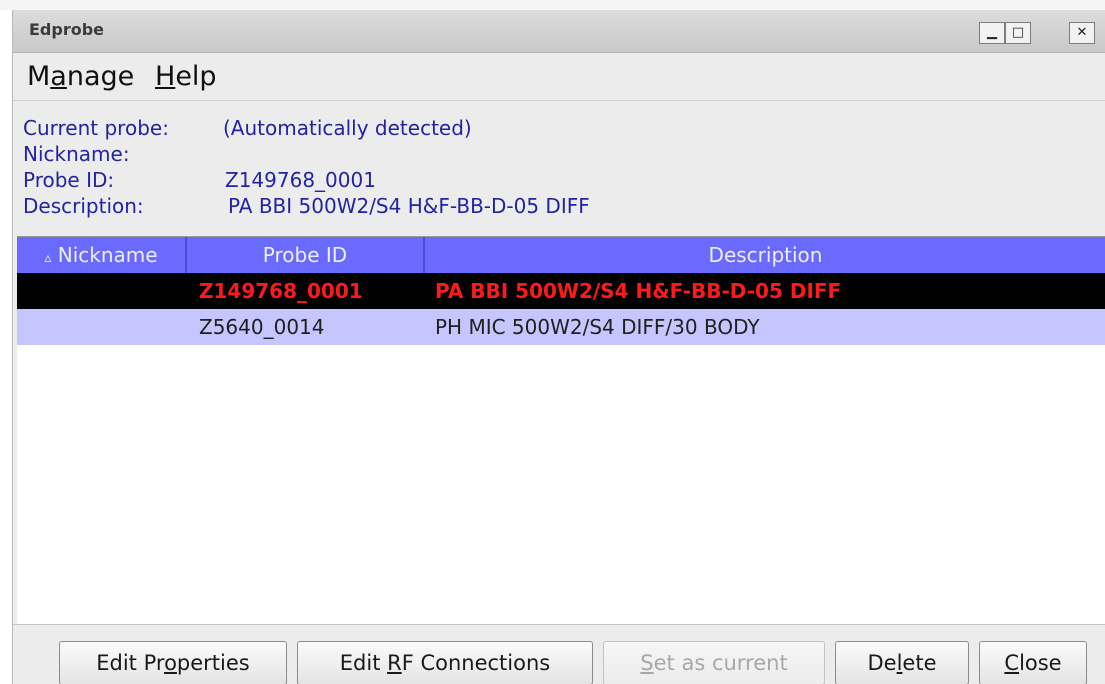  I want to click on column-header-nickname-label: Nickname, so click(107, 255).